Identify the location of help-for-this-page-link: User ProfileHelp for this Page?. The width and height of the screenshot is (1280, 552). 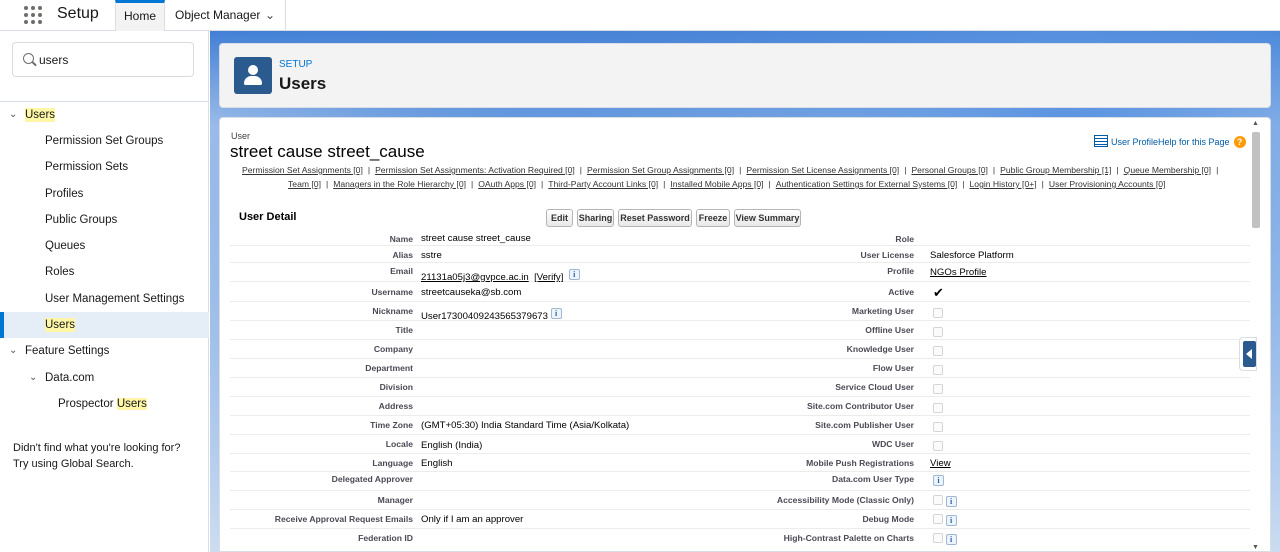
(1170, 141).